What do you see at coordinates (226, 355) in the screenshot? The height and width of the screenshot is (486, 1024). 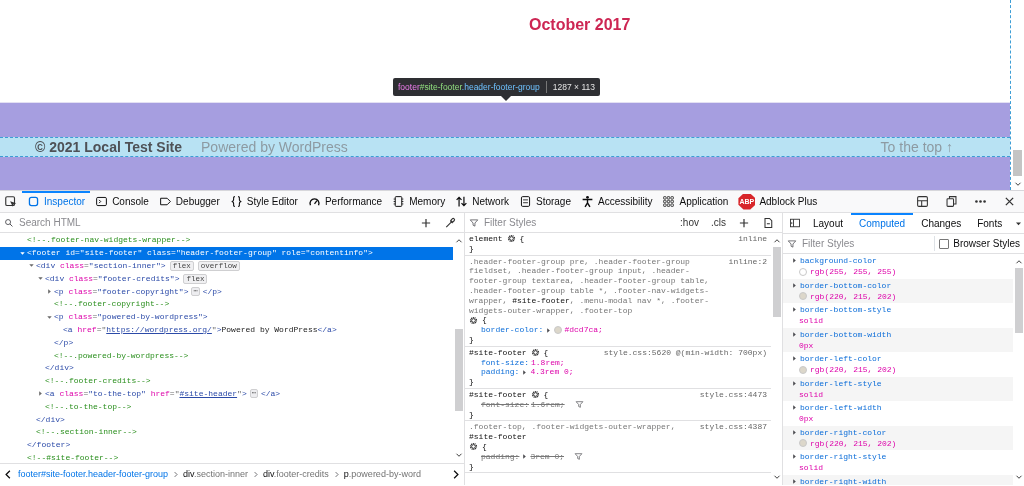 I see `tree-row: <!--.powered-by-wordpress-->` at bounding box center [226, 355].